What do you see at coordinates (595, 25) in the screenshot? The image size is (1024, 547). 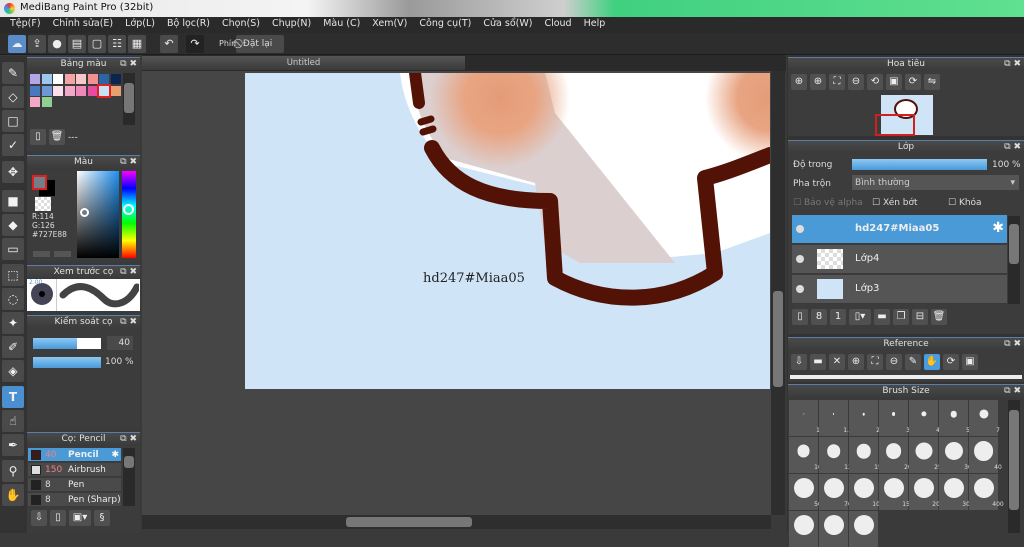 I see `menu-item: Help` at bounding box center [595, 25].